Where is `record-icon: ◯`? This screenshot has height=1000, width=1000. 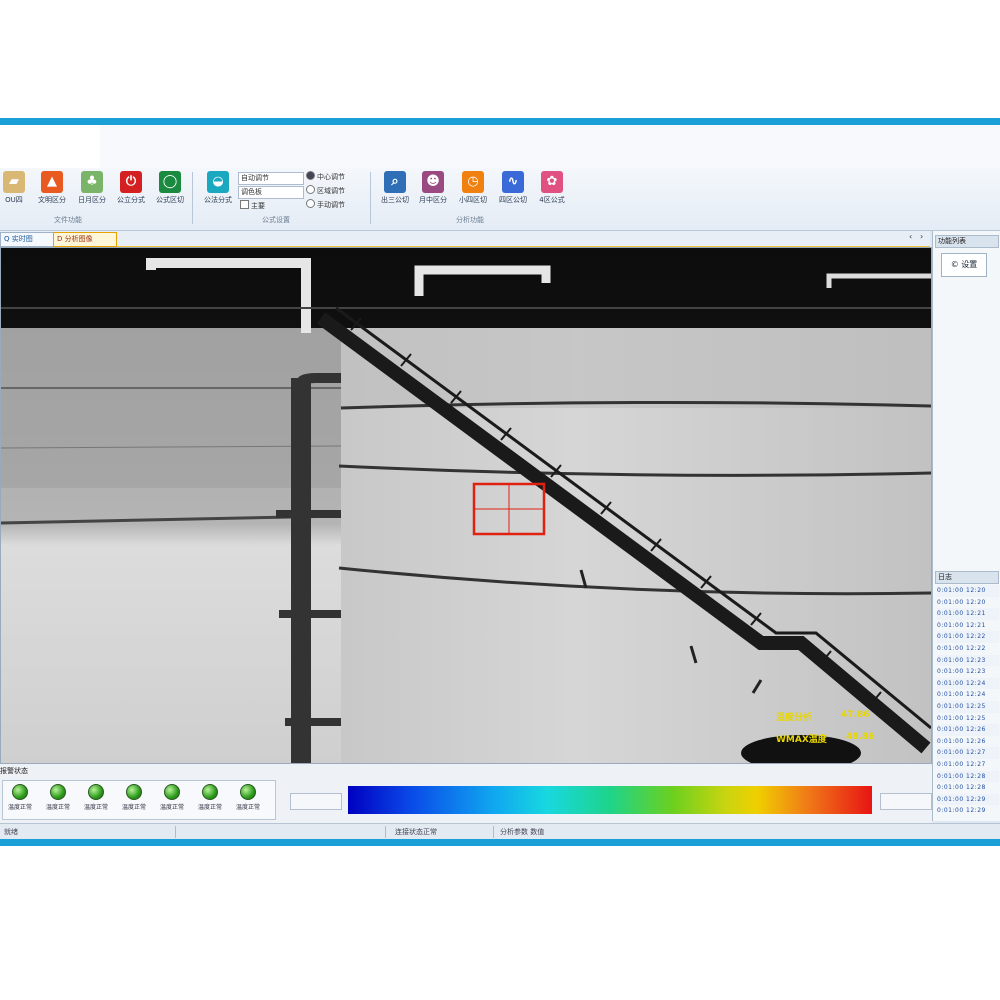
record-icon: ◯ is located at coordinates (170, 182).